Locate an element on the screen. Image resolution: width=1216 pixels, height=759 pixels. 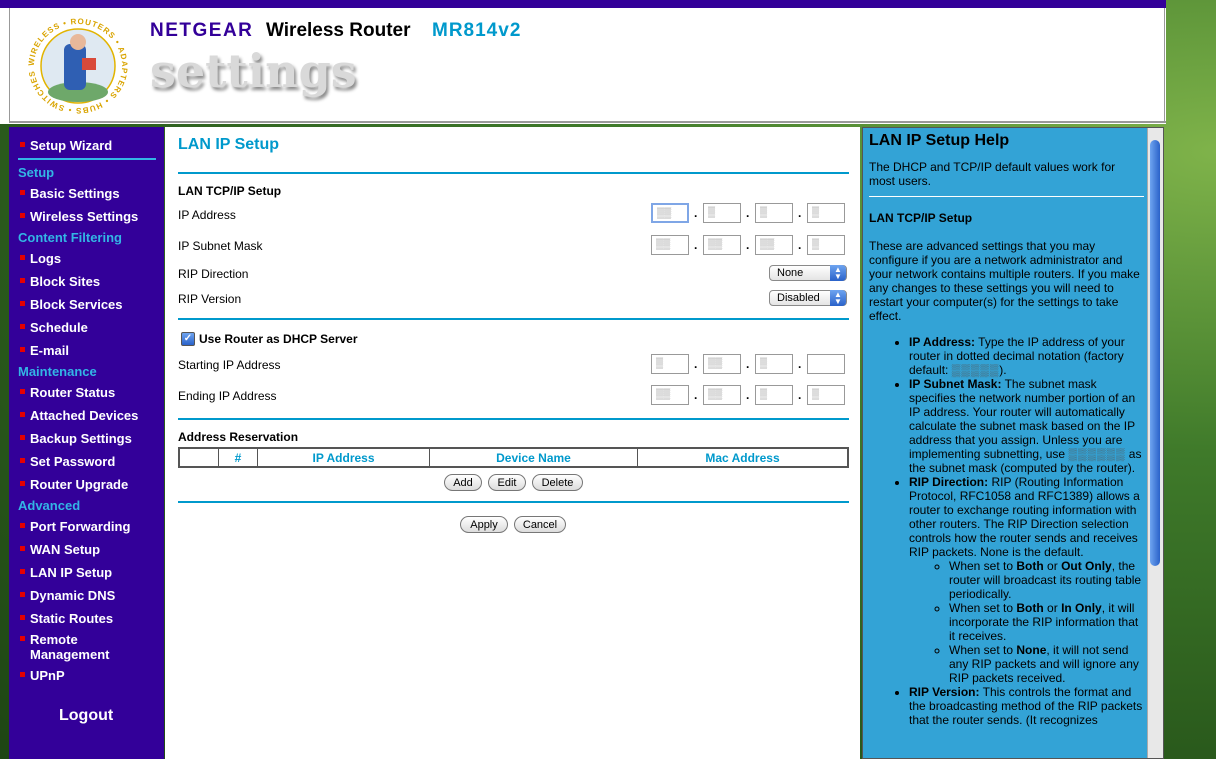
sidebar-item-port-forwarding: Port Forwarding is located at coordinates (75, 526).